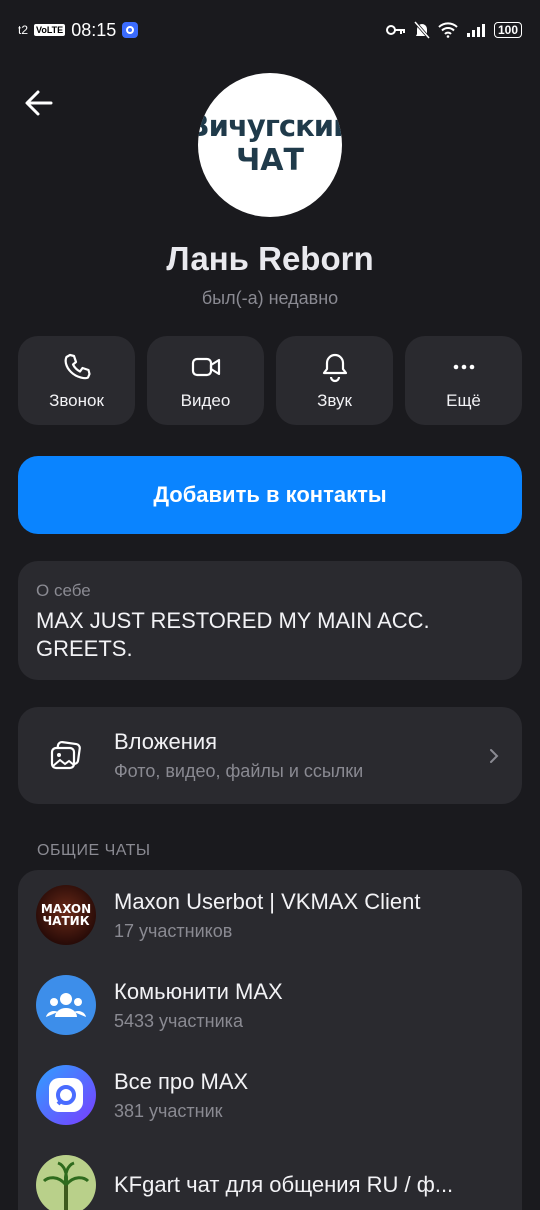 The width and height of the screenshot is (540, 1210). What do you see at coordinates (66, 921) in the screenshot?
I see `avatar-text-chatik: ЧАТИК` at bounding box center [66, 921].